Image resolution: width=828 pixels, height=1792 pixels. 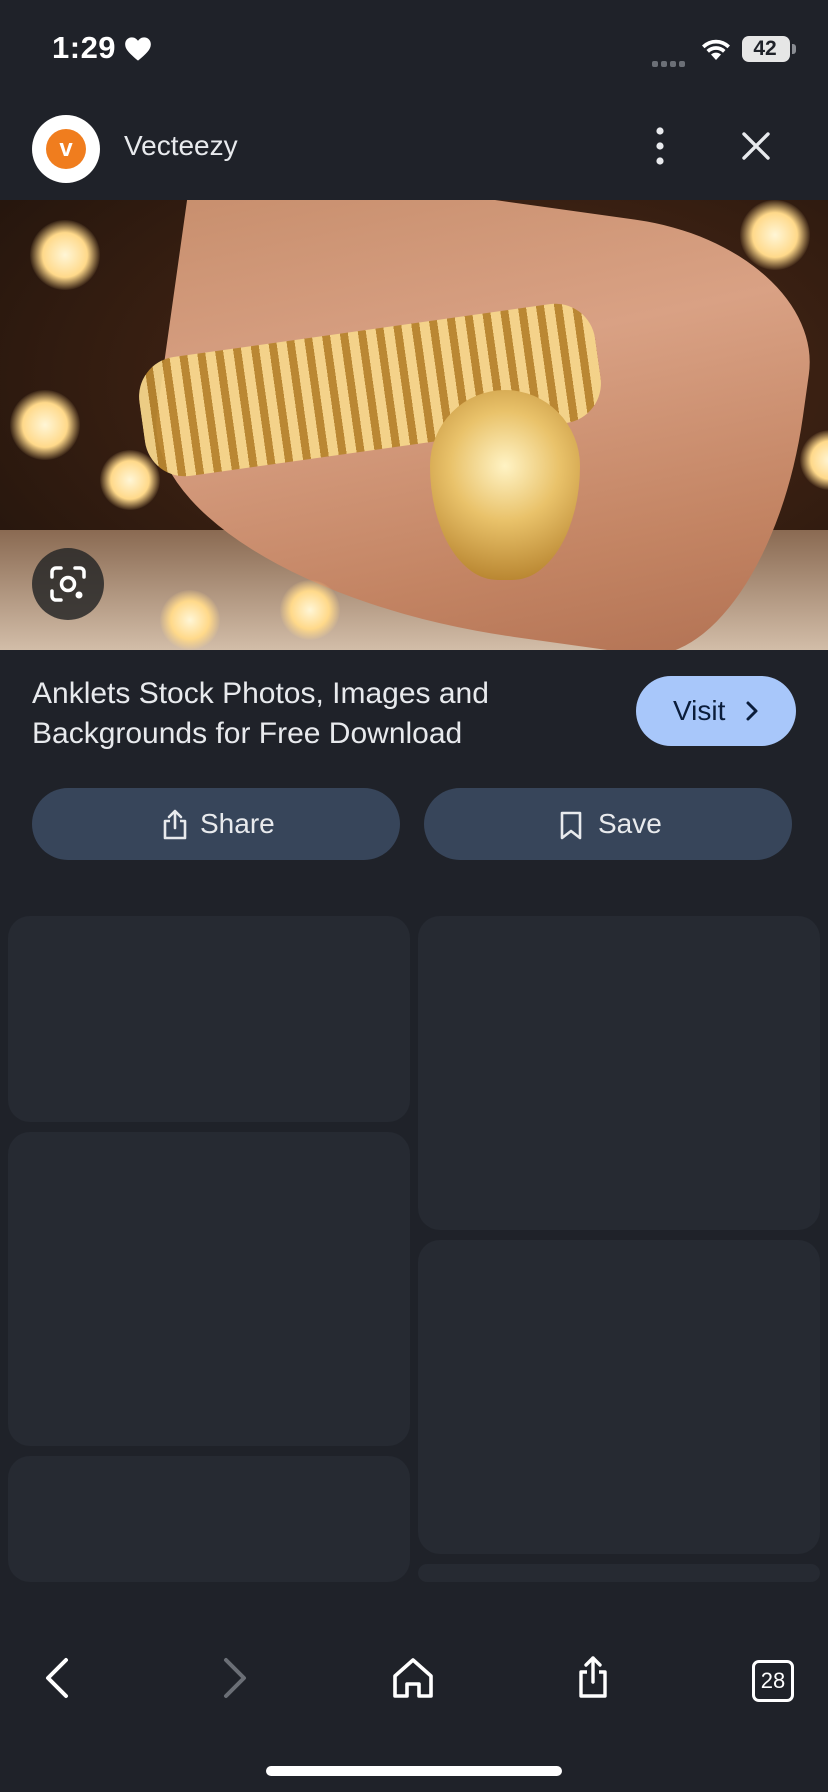 What do you see at coordinates (660, 146) in the screenshot?
I see `more-options-icon` at bounding box center [660, 146].